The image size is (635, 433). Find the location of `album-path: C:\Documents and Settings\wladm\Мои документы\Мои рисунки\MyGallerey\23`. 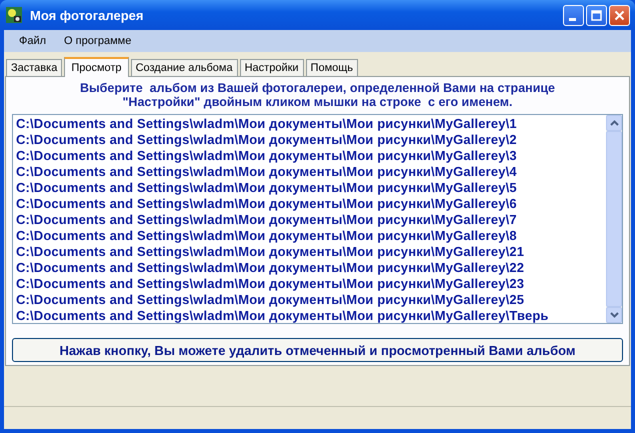

album-path: C:\Documents and Settings\wladm\Мои документы\Мои рисунки\MyGallerey\23 is located at coordinates (311, 284).